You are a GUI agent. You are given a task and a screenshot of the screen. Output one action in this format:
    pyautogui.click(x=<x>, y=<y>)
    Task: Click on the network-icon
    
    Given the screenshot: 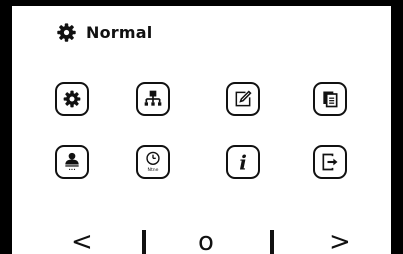 What is the action you would take?
    pyautogui.click(x=153, y=98)
    